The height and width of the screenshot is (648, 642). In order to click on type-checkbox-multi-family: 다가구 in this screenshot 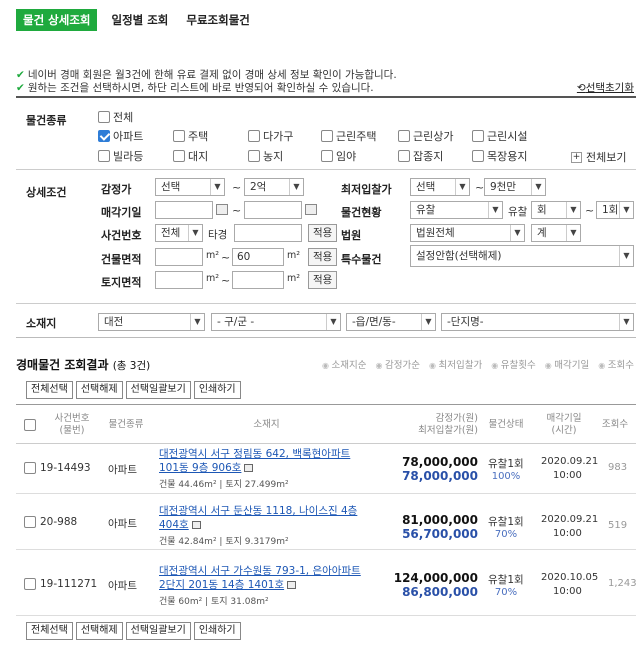, I will do `click(270, 136)`.